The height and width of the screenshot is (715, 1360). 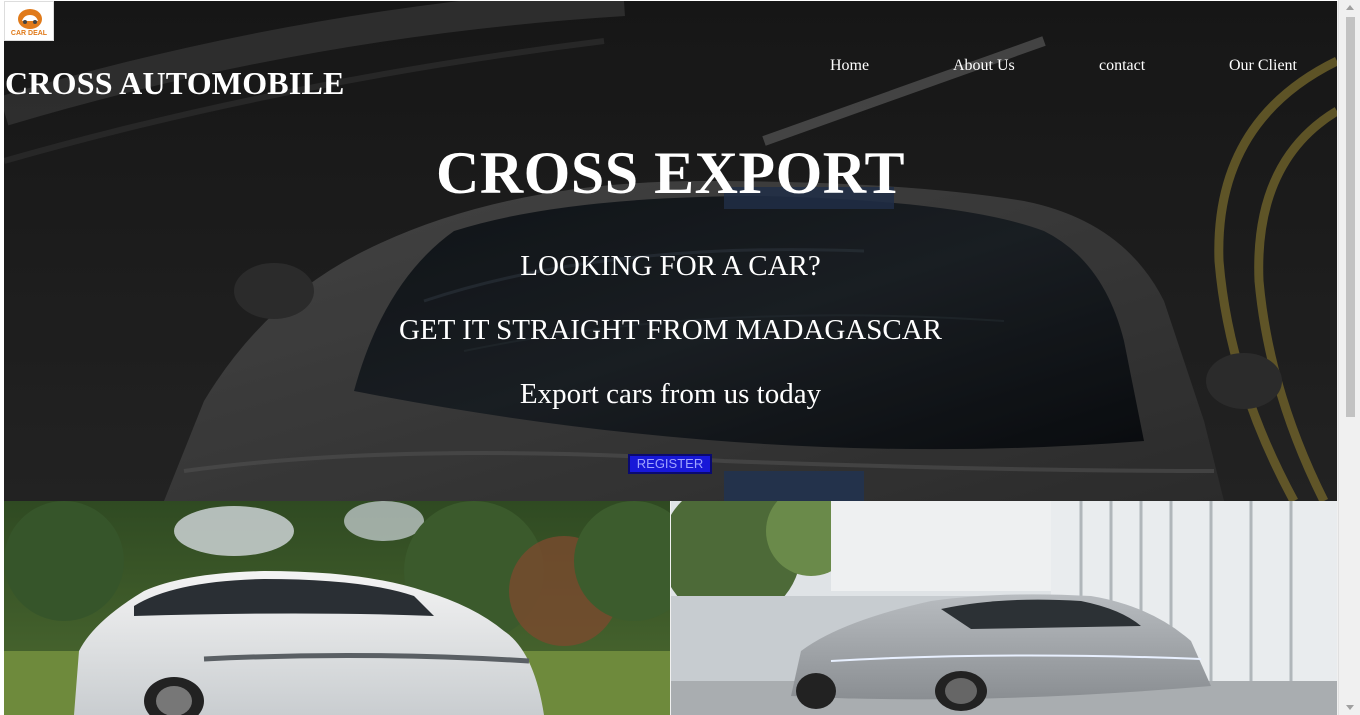 I want to click on main-nav: Home About Us contact Our Client, so click(x=670, y=68).